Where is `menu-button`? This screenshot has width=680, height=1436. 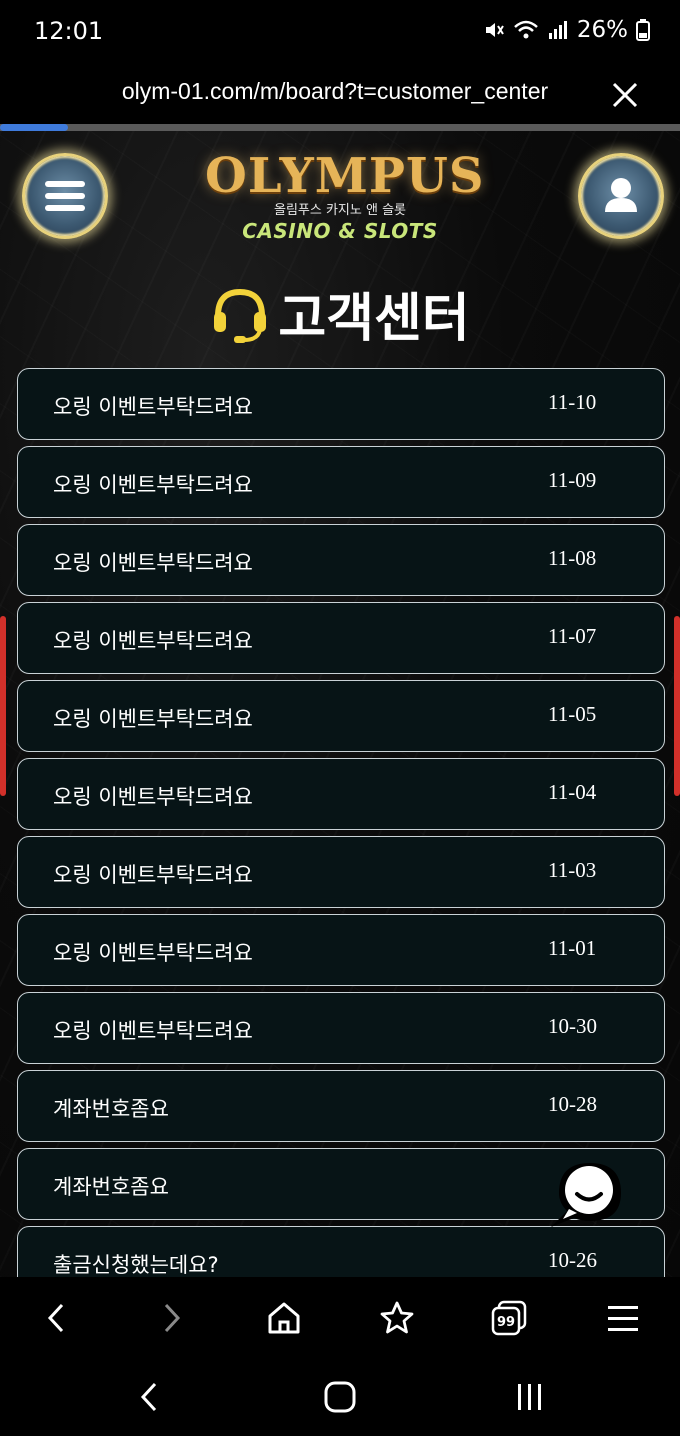
menu-button is located at coordinates (65, 196).